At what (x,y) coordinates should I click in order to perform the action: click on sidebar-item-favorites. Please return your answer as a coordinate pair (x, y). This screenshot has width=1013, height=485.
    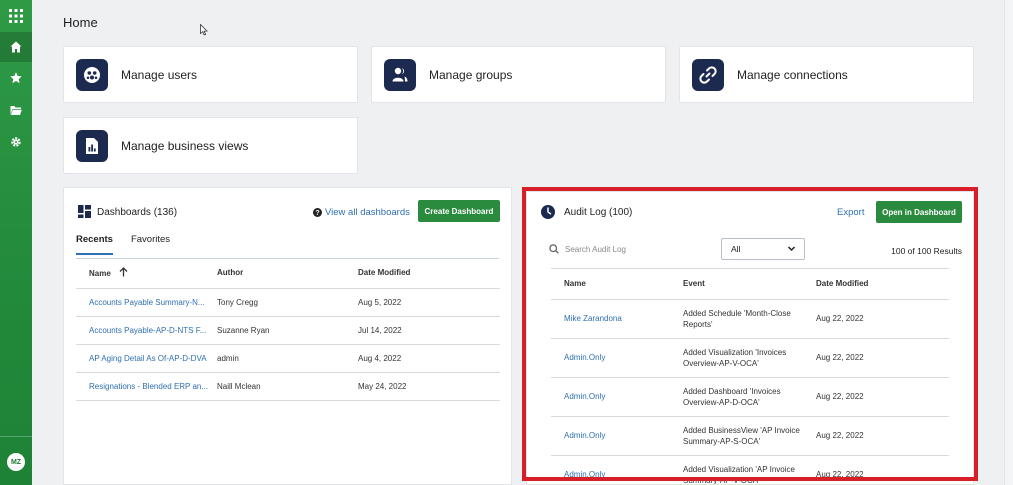
    Looking at the image, I should click on (16, 78).